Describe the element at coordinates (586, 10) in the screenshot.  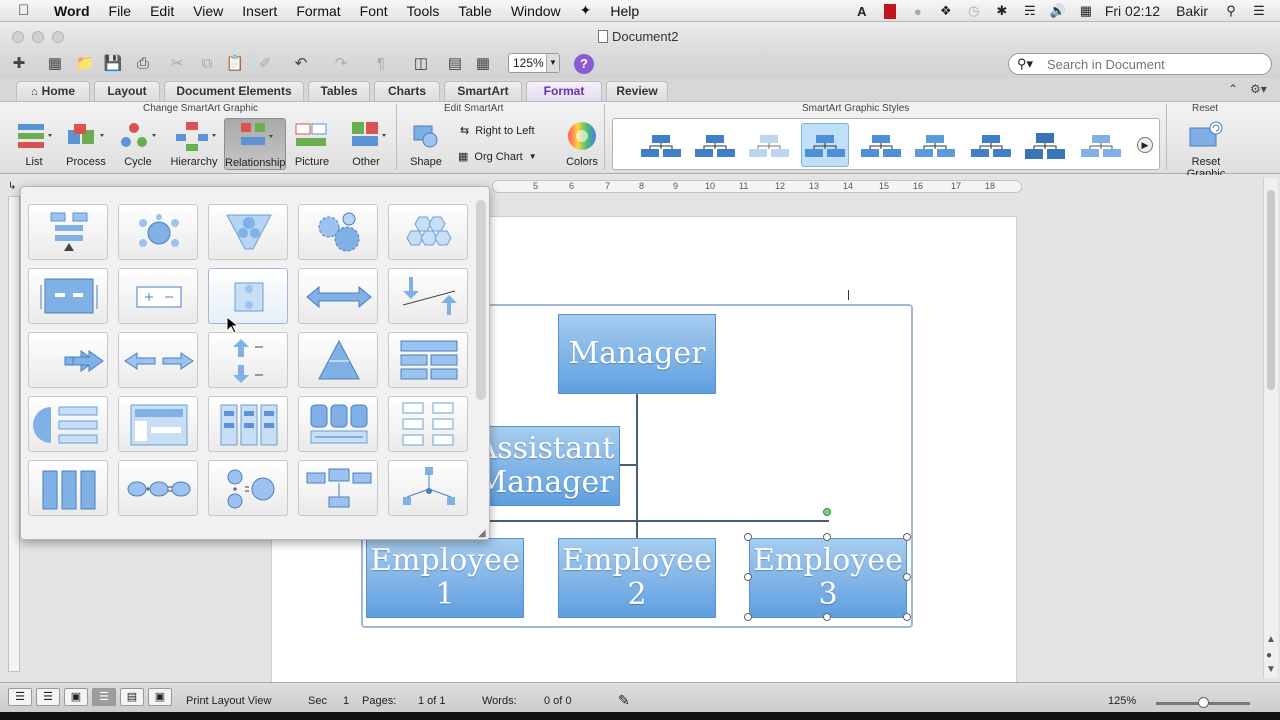
I see `script-icon: ✦` at that location.